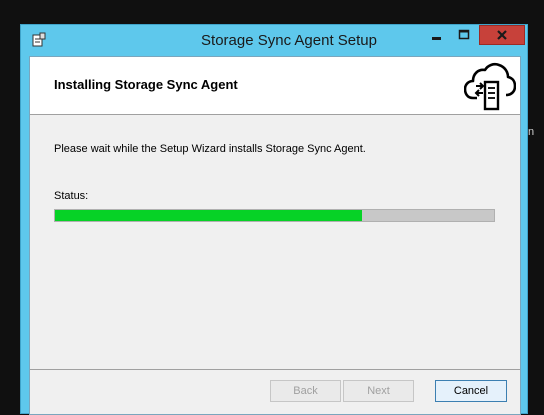  What do you see at coordinates (146, 84) in the screenshot?
I see `header-title: Installing Storage Sync Agent` at bounding box center [146, 84].